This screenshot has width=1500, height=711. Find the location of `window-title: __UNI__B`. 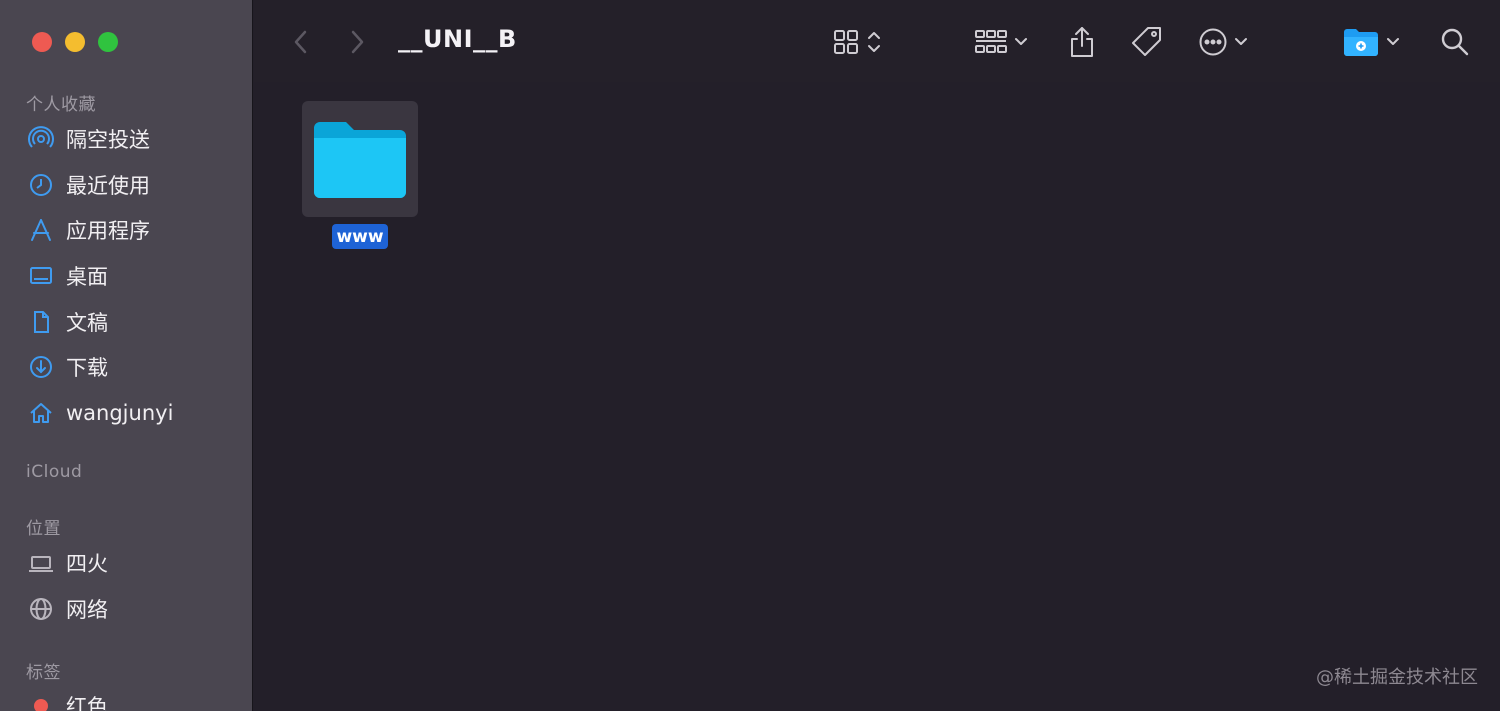

window-title: __UNI__B is located at coordinates (457, 39).